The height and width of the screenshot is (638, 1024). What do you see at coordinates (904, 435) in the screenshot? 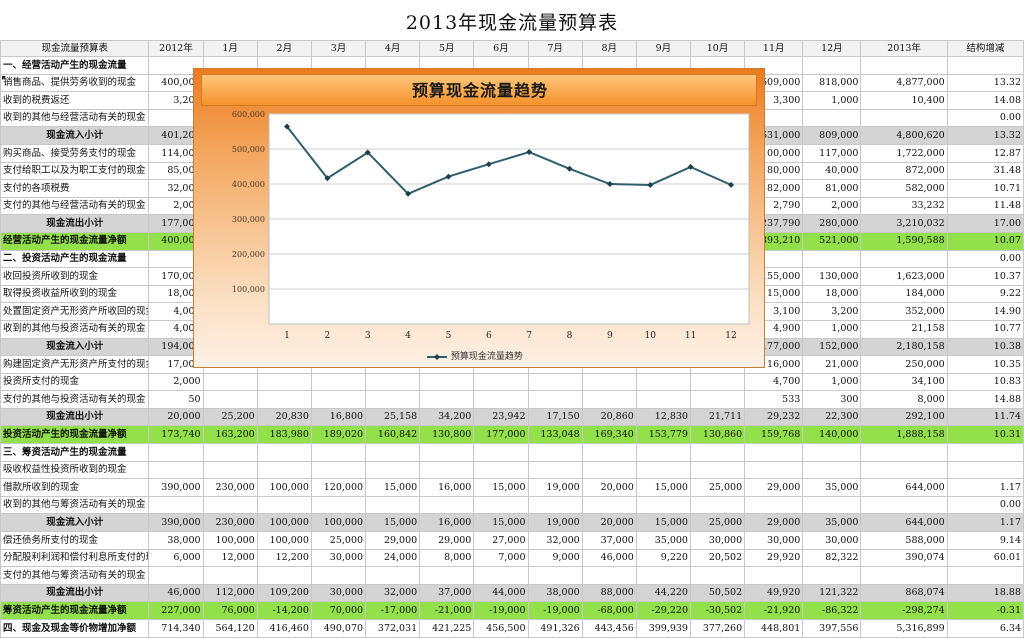
I see `value-cell: 1,888,158` at bounding box center [904, 435].